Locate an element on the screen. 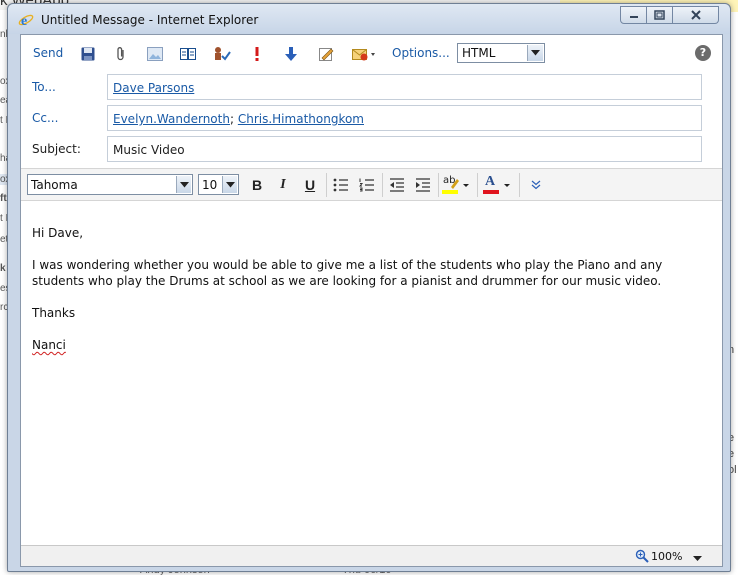 This screenshot has width=738, height=575. send-button: Send is located at coordinates (48, 53).